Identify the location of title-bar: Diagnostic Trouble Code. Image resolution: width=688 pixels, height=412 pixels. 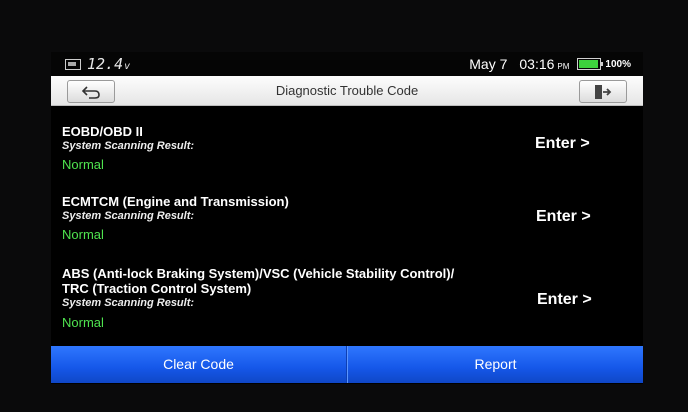
(347, 91).